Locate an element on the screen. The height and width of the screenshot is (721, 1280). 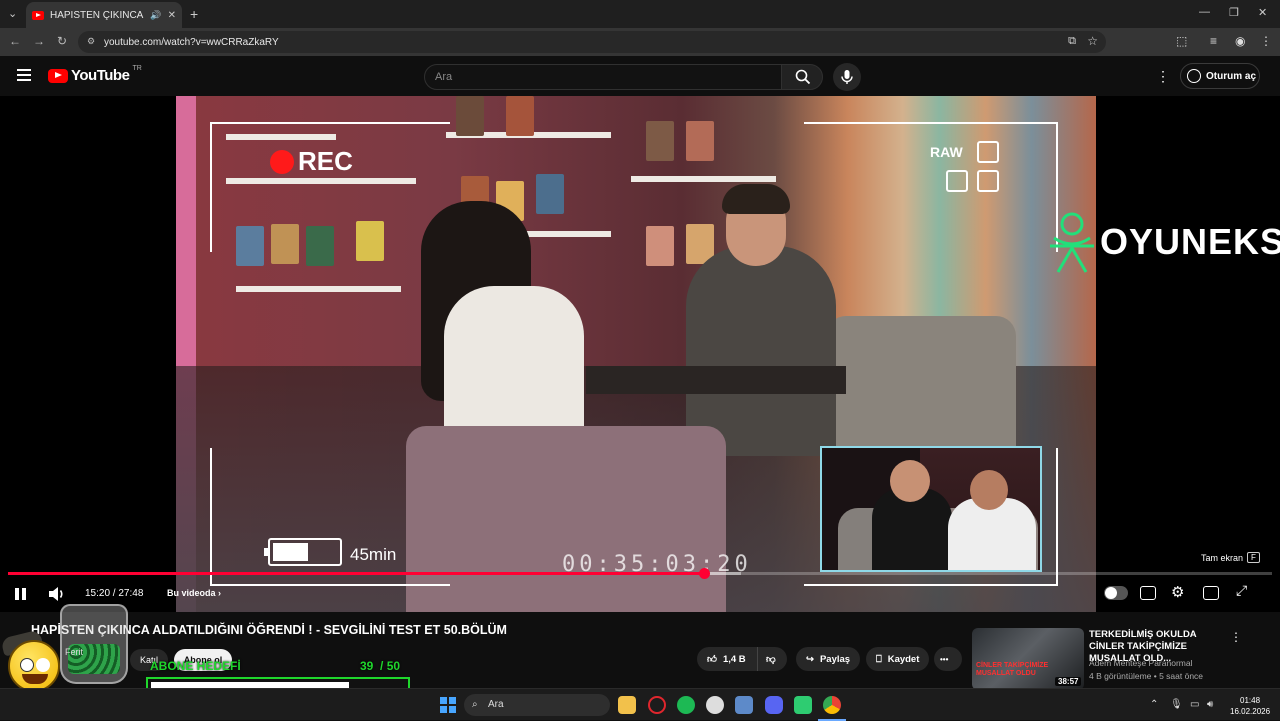
thumbnail-text: CİNLER TAKİPÇİMİZE MUSALLAT OLDU is located at coordinates (1012, 669).